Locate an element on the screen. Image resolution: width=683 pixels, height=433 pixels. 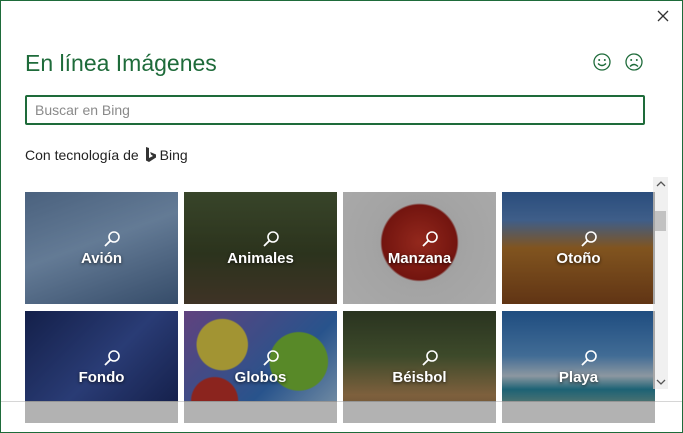
bing-logo-icon is located at coordinates (150, 154).